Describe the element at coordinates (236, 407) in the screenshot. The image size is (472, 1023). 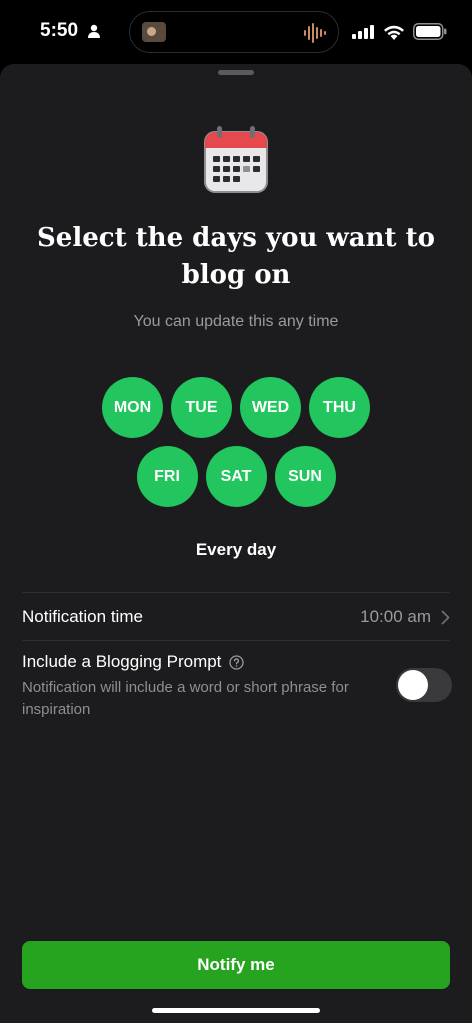
I see `day-row-weekdays: MON TUE WED THU` at that location.